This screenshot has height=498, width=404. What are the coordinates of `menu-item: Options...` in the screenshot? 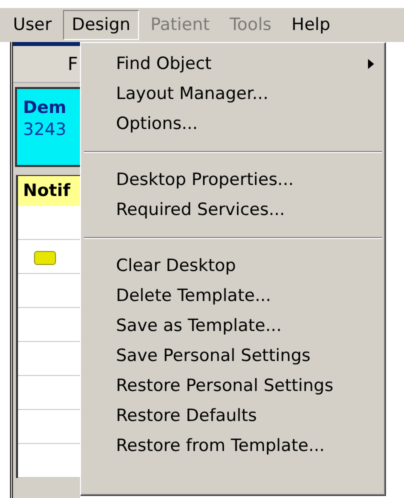 It's located at (233, 124).